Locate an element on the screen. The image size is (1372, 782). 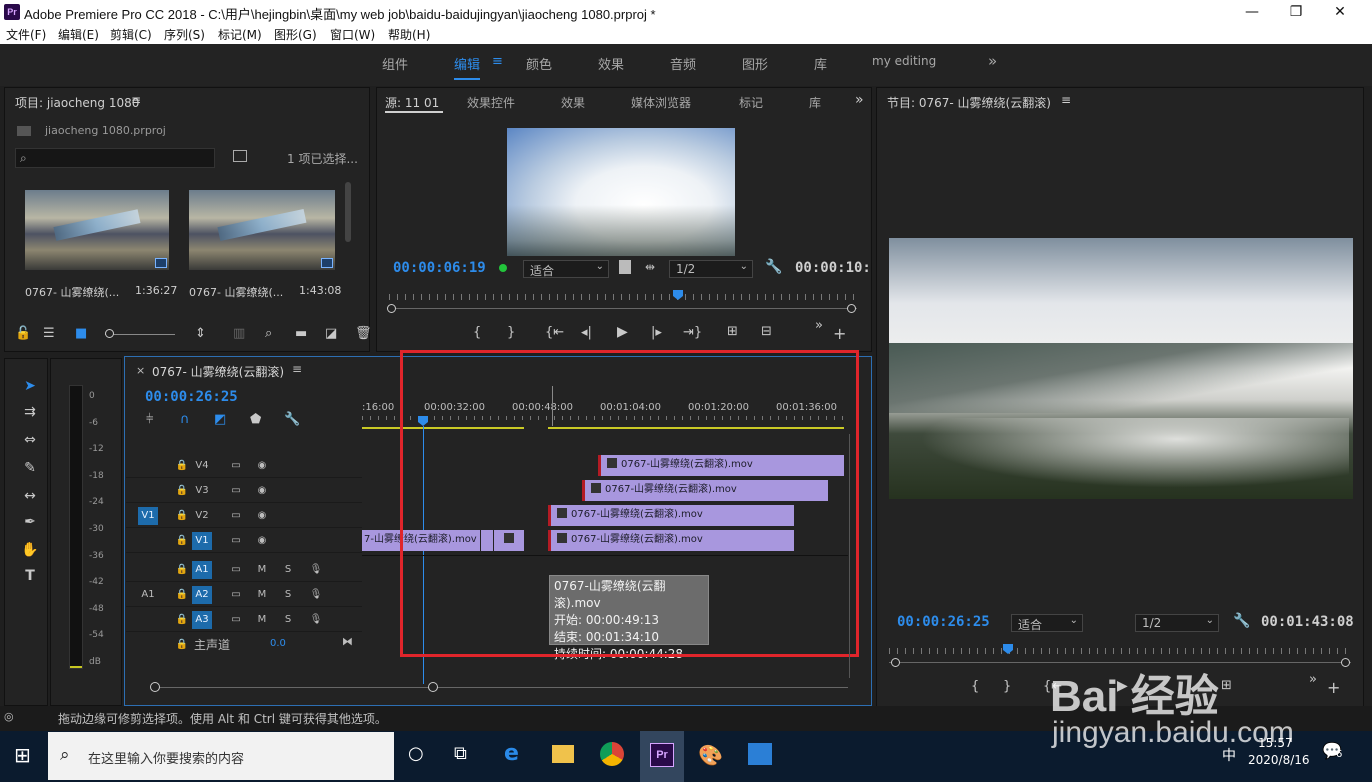
file-explorer-icon is located at coordinates (563, 754).